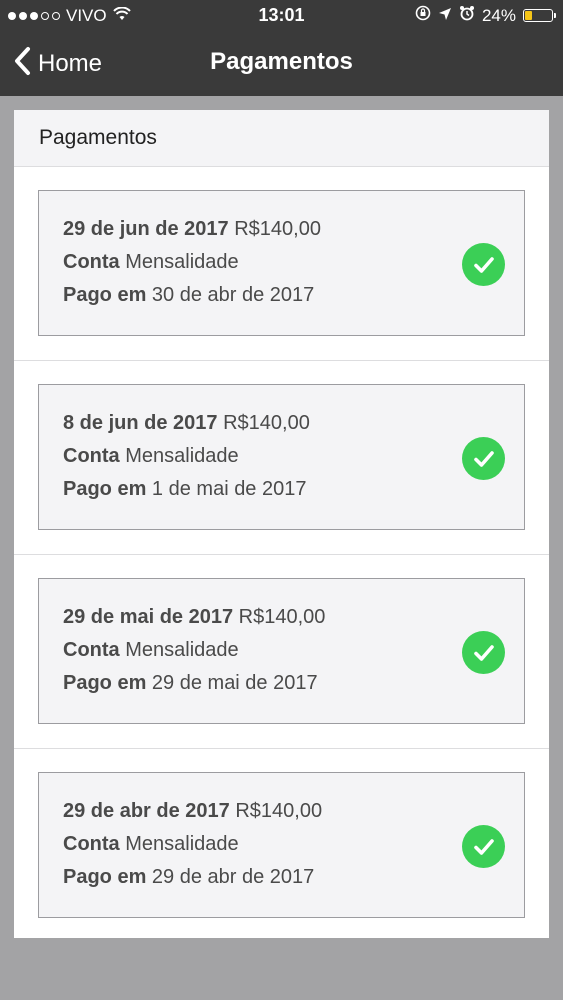 The width and height of the screenshot is (563, 1000). What do you see at coordinates (229, 489) in the screenshot?
I see `paid-on-value: 1 de mai de 2017` at bounding box center [229, 489].